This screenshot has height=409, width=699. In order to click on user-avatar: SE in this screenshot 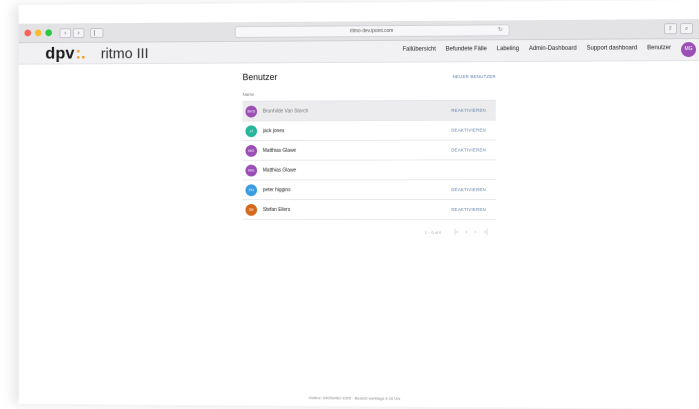, I will do `click(251, 209)`.